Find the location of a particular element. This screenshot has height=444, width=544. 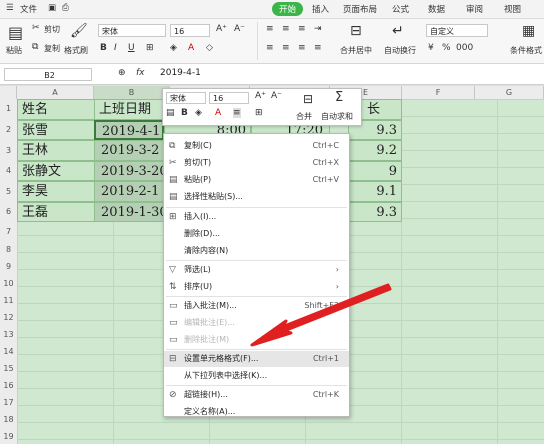

annotation-arrow is located at coordinates (321, 315).